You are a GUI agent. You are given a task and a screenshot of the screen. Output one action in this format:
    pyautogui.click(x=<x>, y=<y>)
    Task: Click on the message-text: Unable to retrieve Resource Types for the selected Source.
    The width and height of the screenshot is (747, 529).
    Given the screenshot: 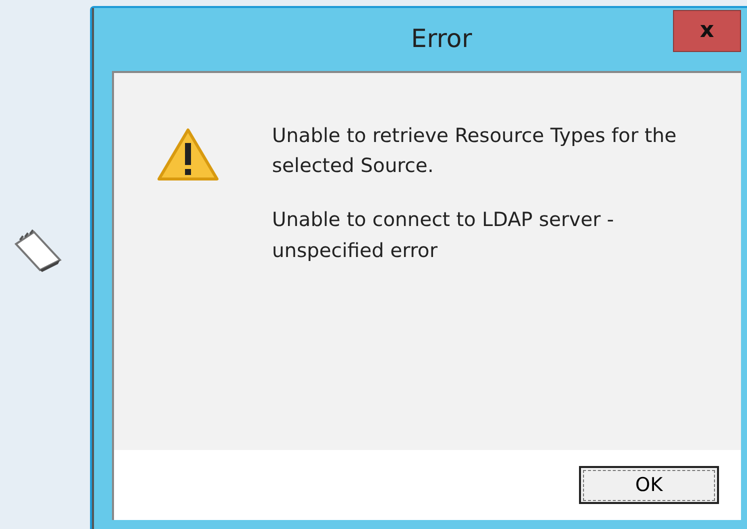 What is the action you would take?
    pyautogui.click(x=475, y=151)
    